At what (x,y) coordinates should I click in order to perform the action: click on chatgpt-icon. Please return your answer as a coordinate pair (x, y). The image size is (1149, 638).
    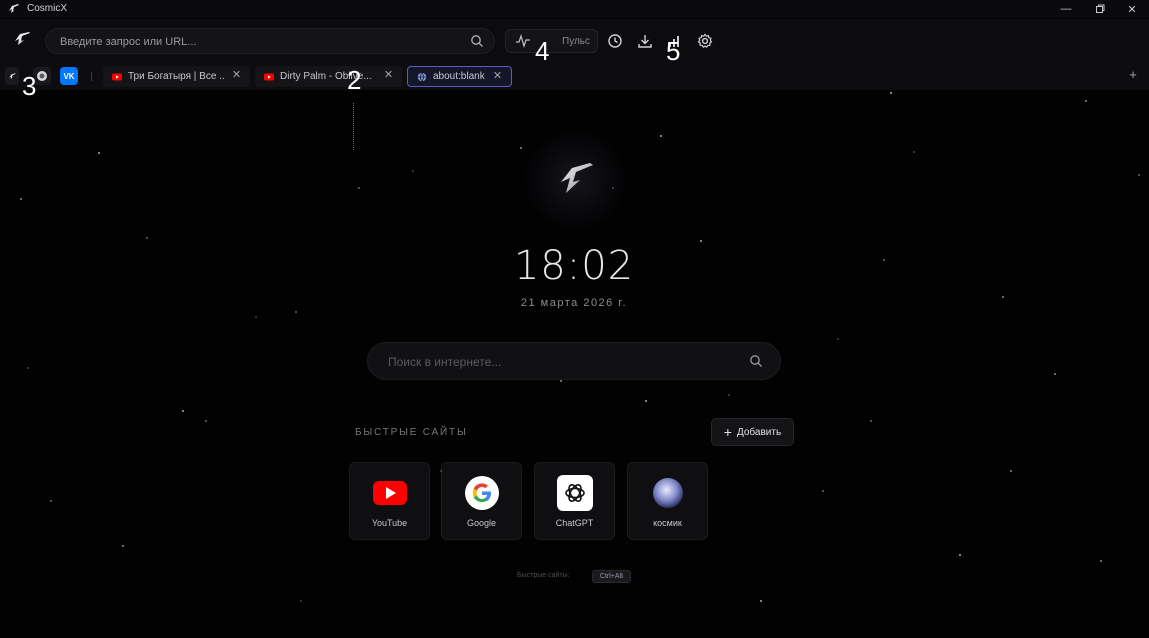
    Looking at the image, I should click on (575, 493).